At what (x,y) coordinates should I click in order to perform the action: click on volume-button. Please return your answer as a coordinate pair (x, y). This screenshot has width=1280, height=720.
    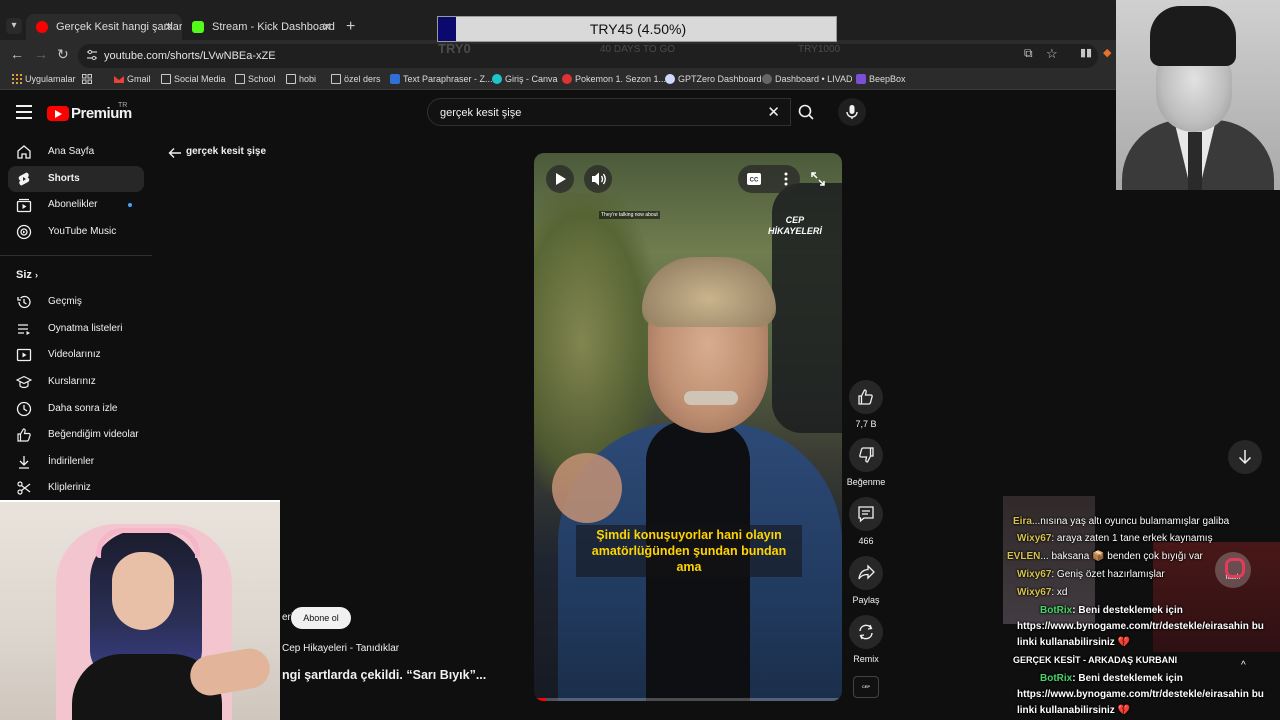
    Looking at the image, I should click on (598, 179).